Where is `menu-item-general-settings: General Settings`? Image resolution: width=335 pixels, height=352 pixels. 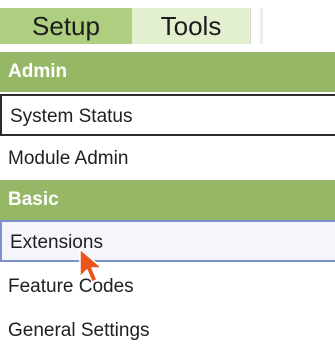 menu-item-general-settings: General Settings is located at coordinates (167, 331).